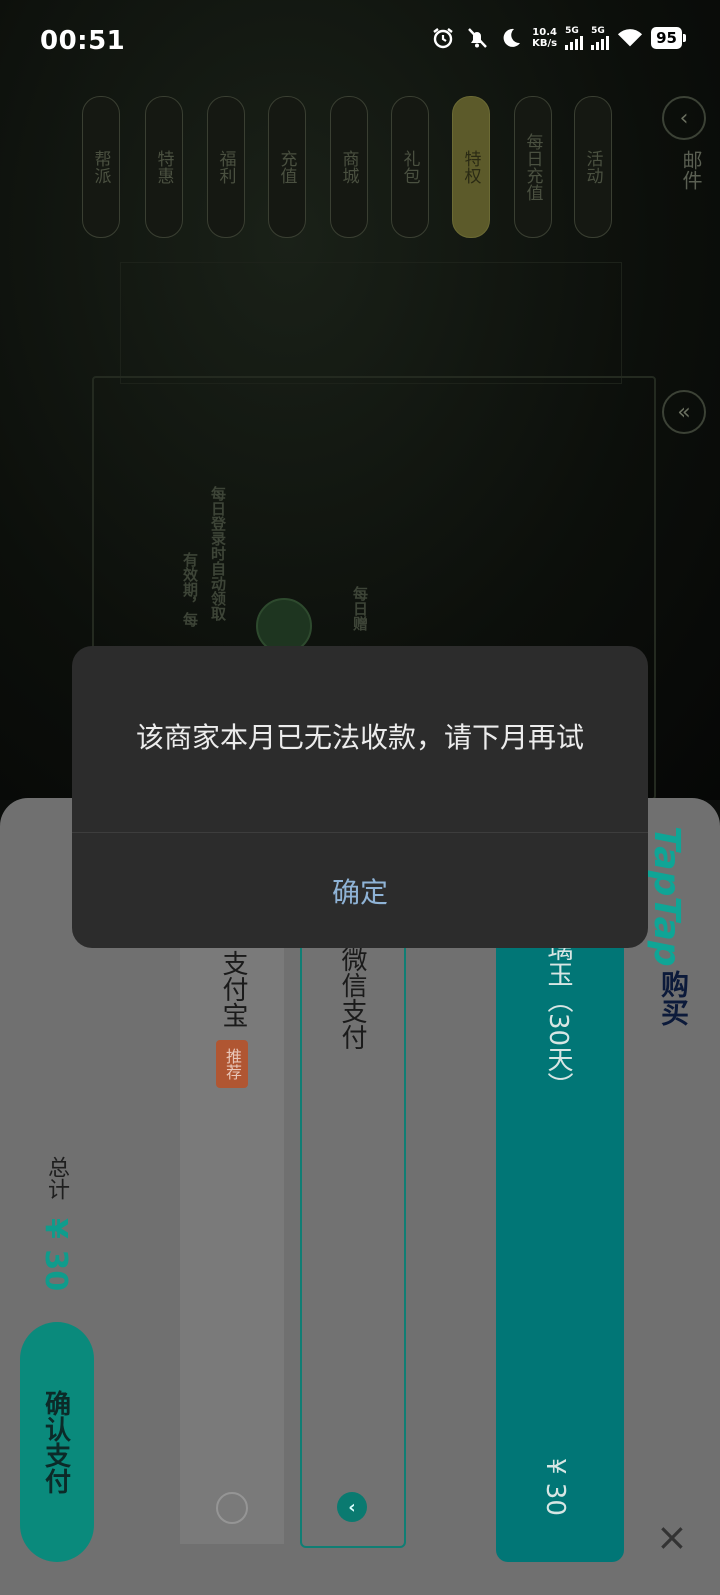 The width and height of the screenshot is (720, 1595). I want to click on dialog-message: 该商家本月已无法收款，请下月再试, so click(359, 737).